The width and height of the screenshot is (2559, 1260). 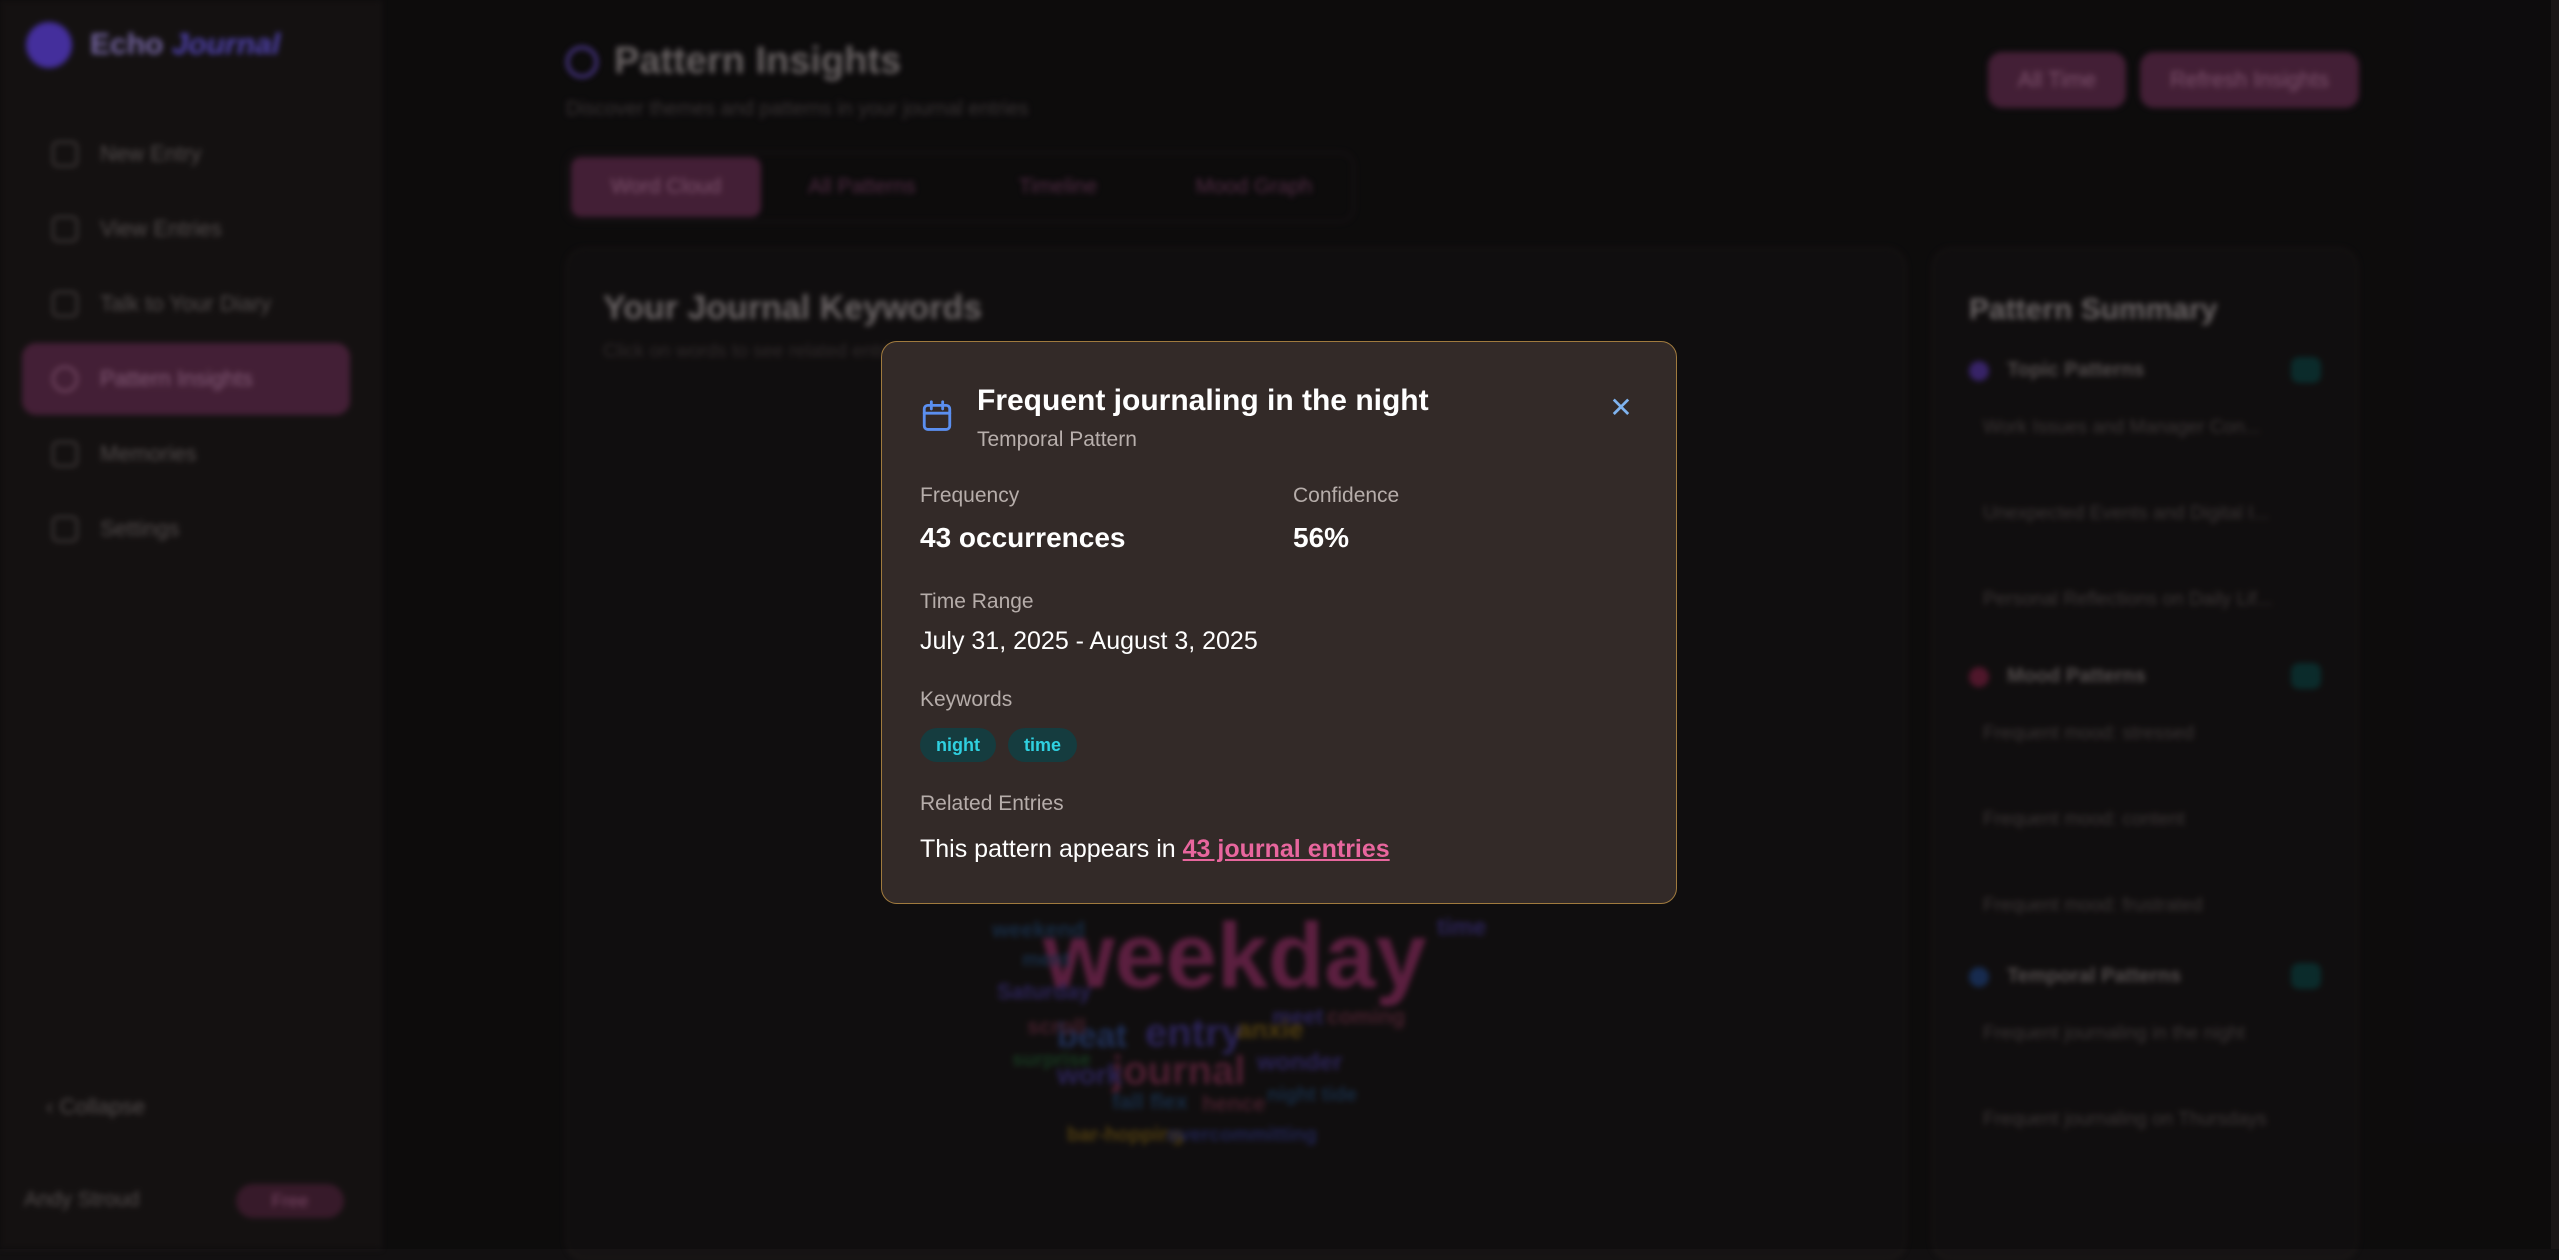 What do you see at coordinates (1089, 641) in the screenshot?
I see `time-range-value: July 31, 2025 - August 3, 2025` at bounding box center [1089, 641].